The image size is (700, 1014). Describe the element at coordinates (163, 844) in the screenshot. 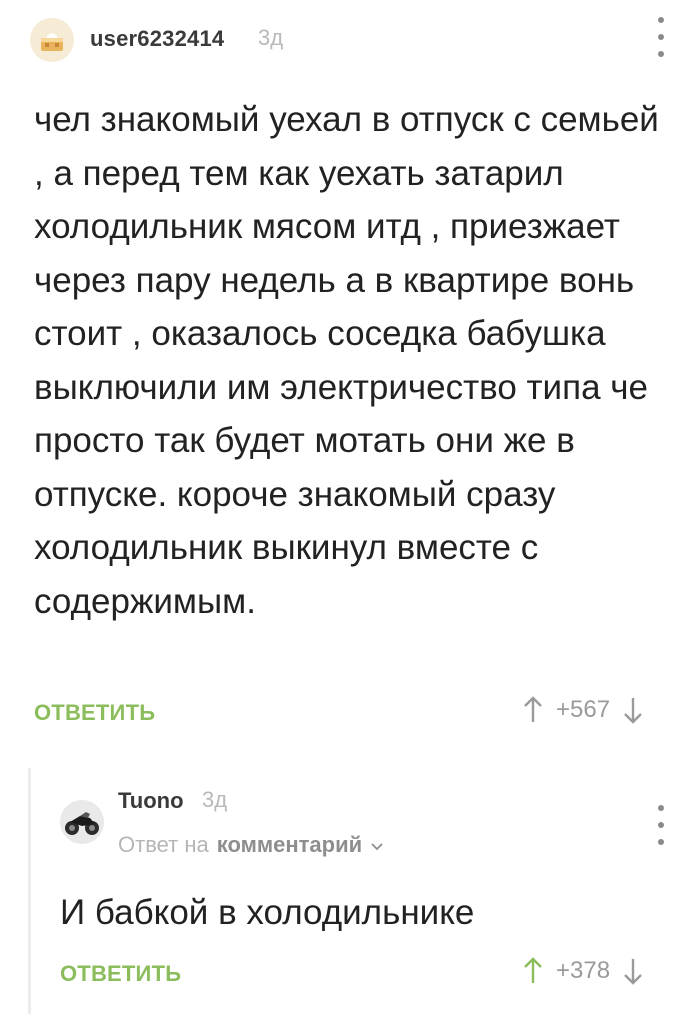

I see `reply-to-prefix: Ответ на` at that location.